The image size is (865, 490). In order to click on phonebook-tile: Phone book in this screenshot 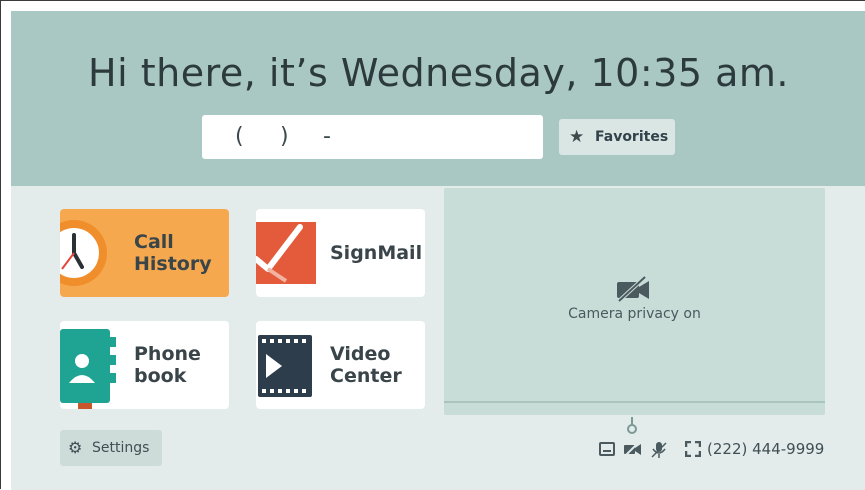, I will do `click(144, 365)`.